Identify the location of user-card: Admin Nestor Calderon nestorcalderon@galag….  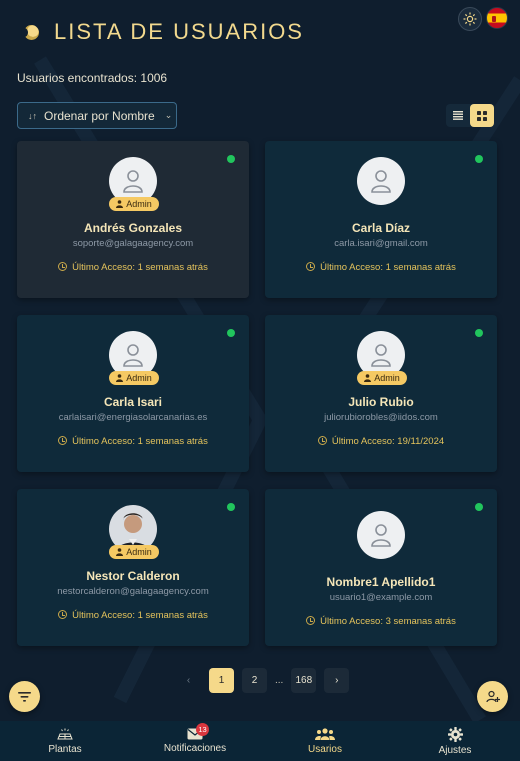
(133, 567).